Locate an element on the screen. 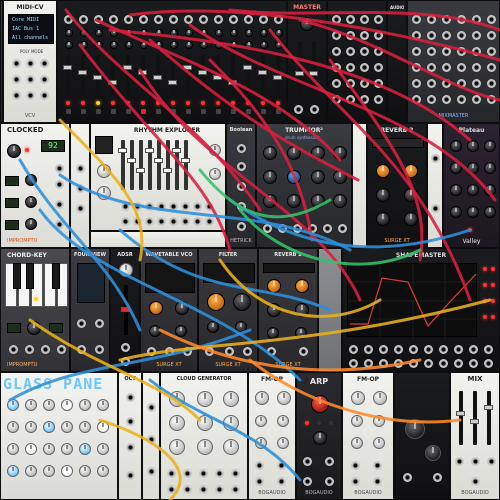  drum-param-knob is located at coordinates (318, 177).